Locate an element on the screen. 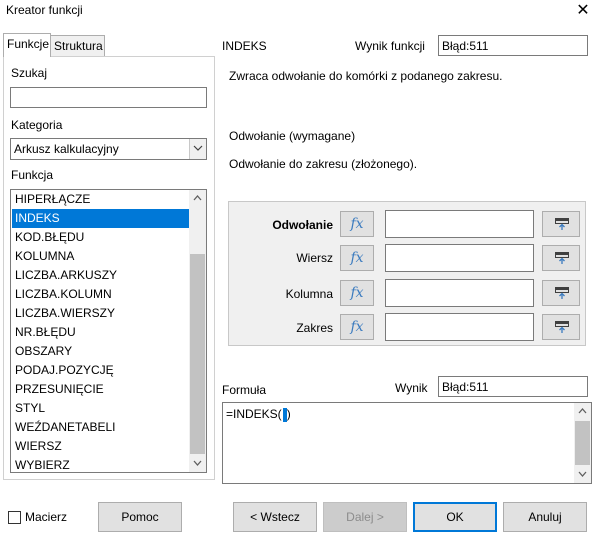 This screenshot has width=598, height=541. function-result-value: Błąd:511 is located at coordinates (465, 46).